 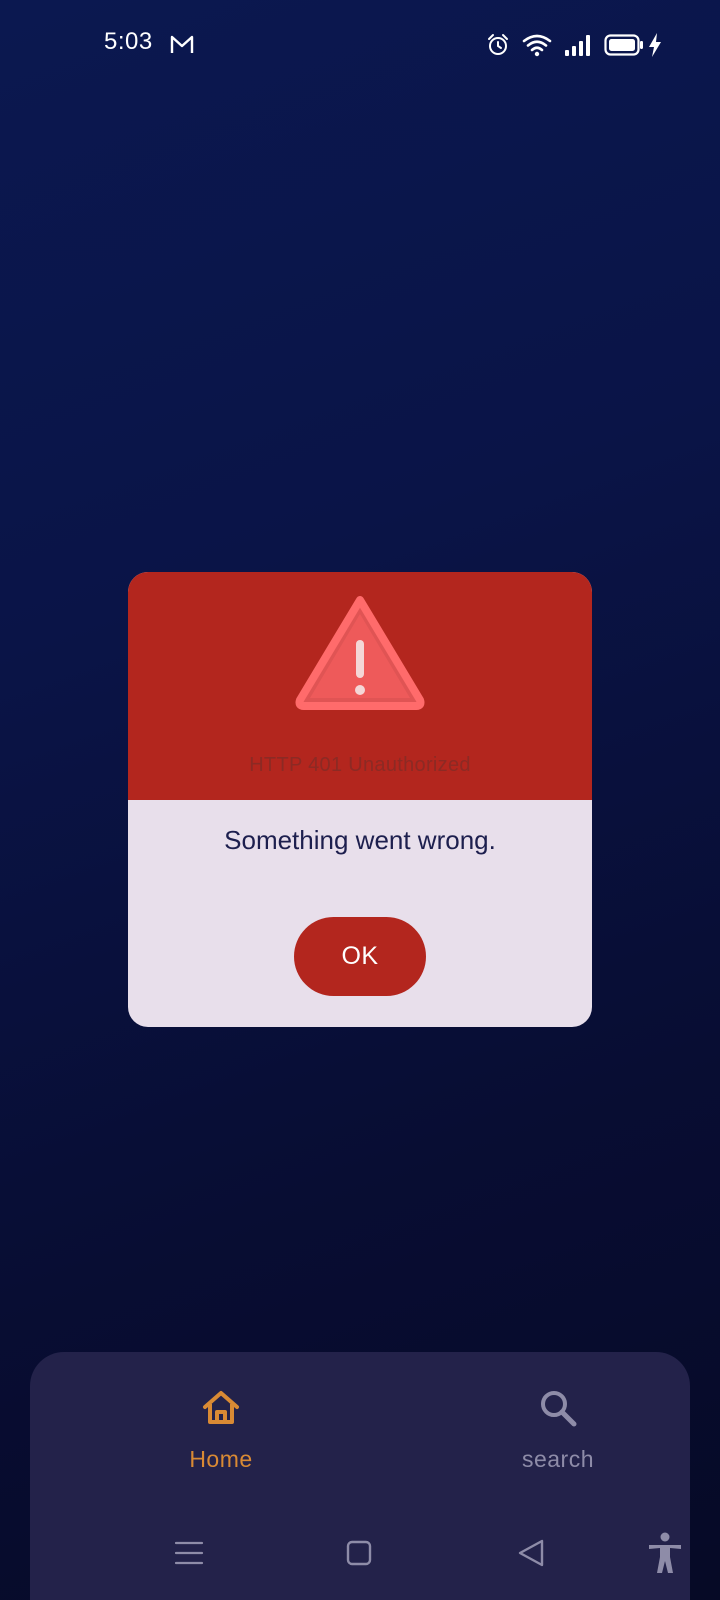 I want to click on home-square-icon, so click(x=359, y=1553).